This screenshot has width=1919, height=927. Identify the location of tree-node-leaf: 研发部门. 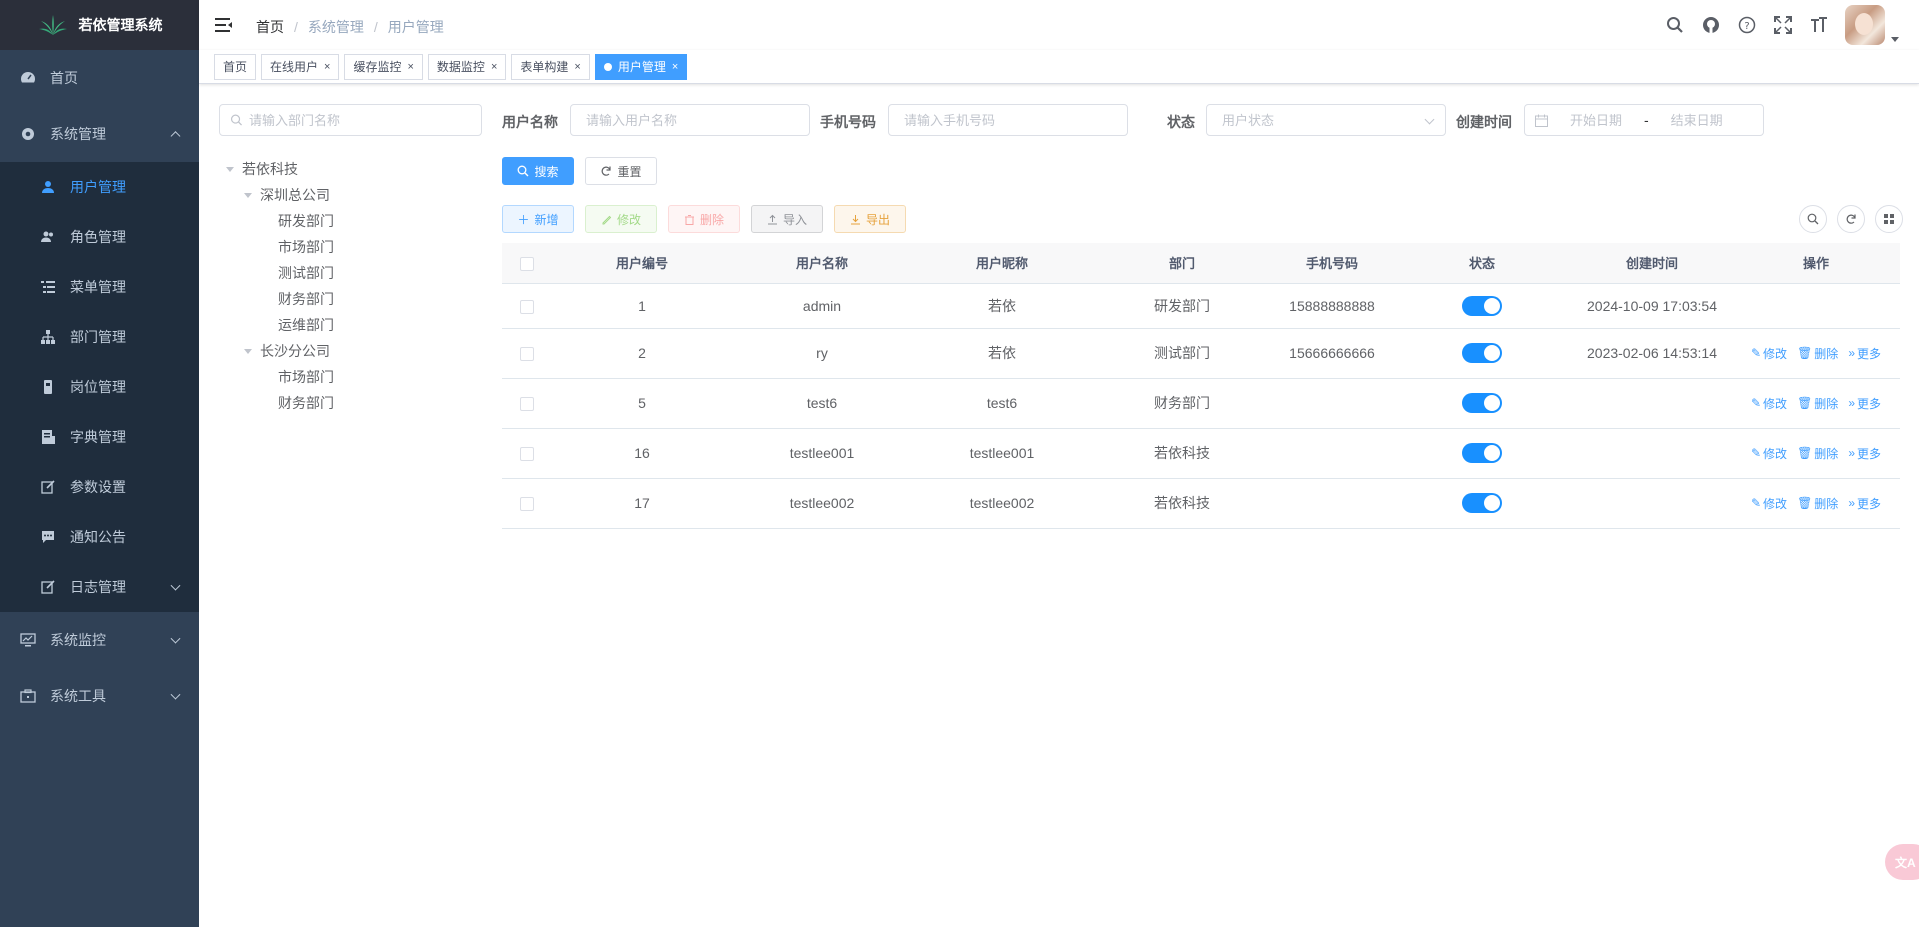
(350, 221).